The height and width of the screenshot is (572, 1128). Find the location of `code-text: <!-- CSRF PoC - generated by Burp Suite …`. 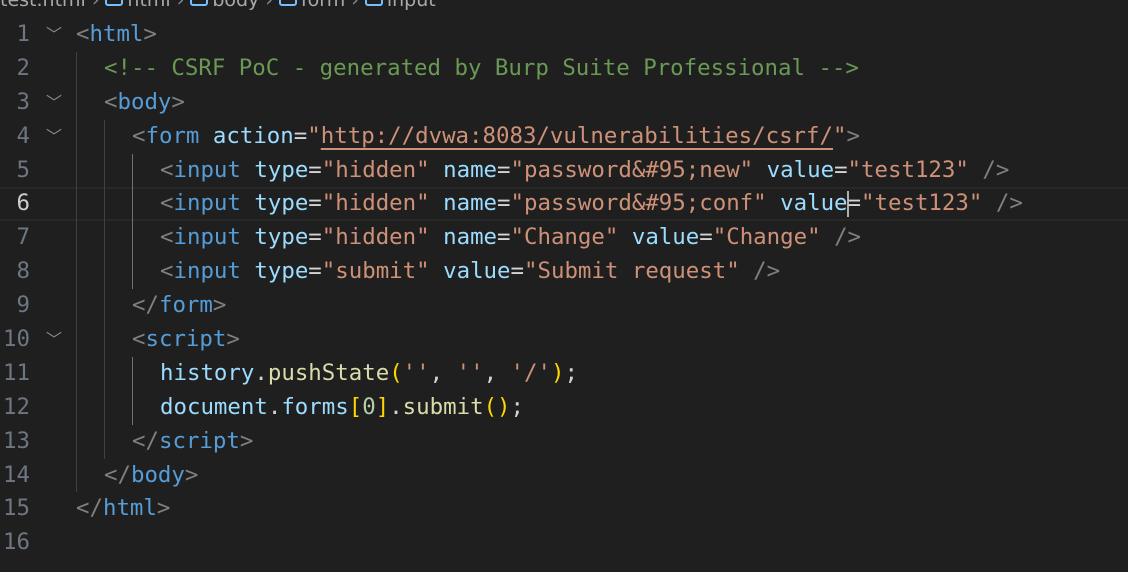

code-text: <!-- CSRF PoC - generated by Burp Suite … is located at coordinates (481, 69).